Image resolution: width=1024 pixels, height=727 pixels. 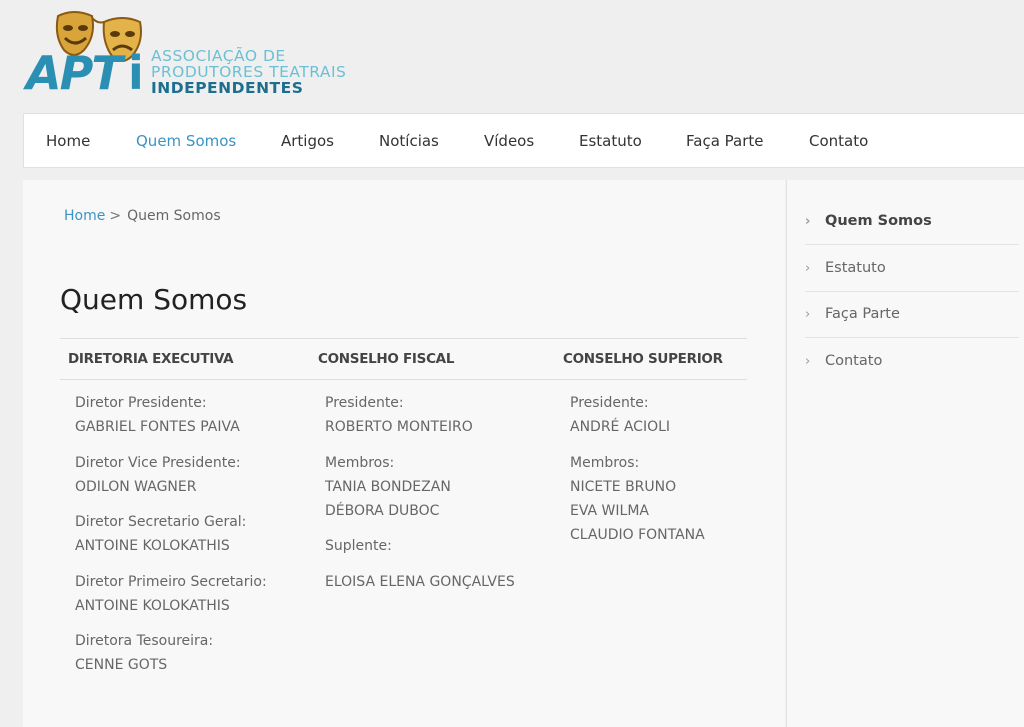 What do you see at coordinates (912, 314) in the screenshot?
I see `sidebar-item-faca-parte: › Faça Parte` at bounding box center [912, 314].